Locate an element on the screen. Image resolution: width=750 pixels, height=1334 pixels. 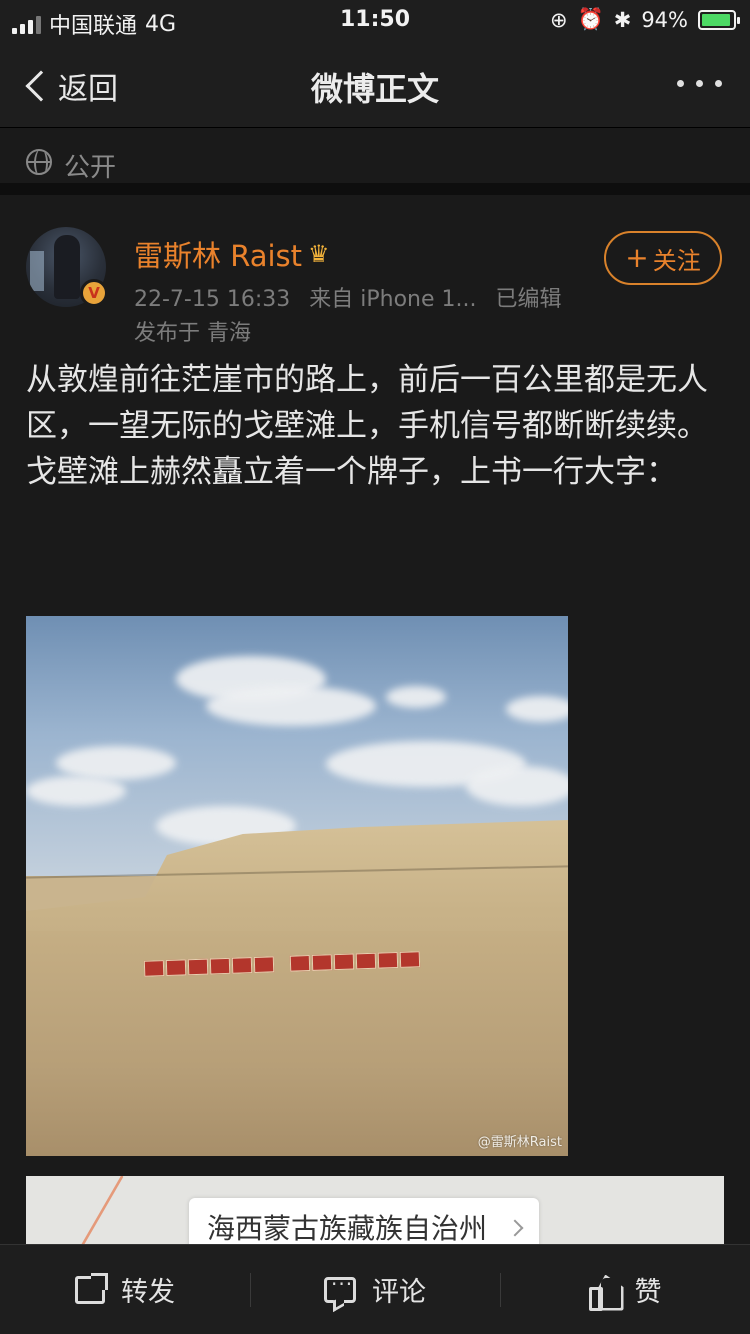
photo-watermark: @雷斯林Raist is located at coordinates (519, 1142).